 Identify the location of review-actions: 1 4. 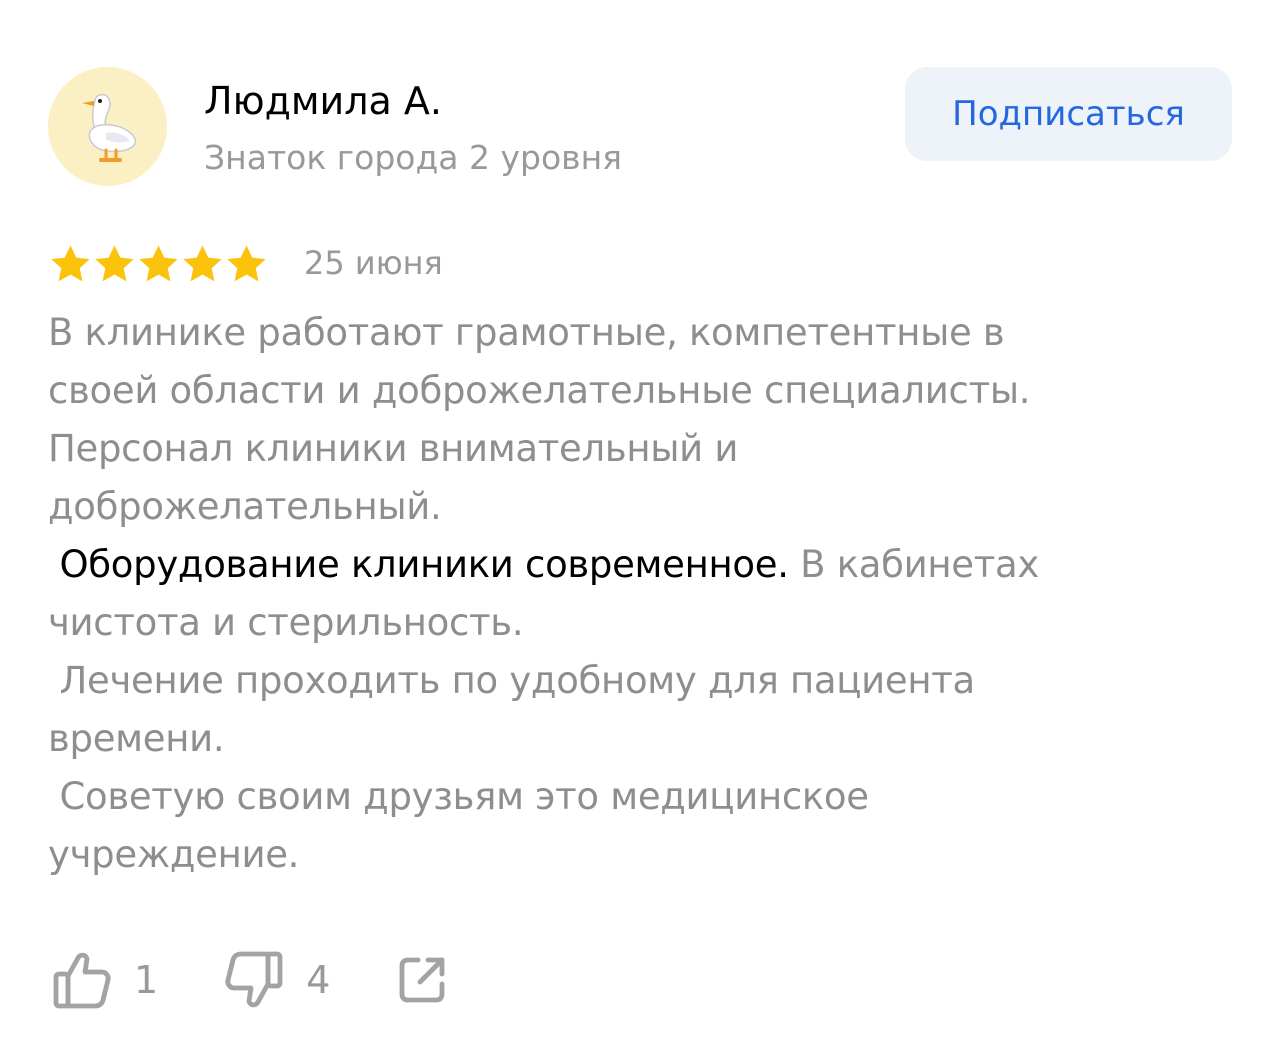
(250, 980).